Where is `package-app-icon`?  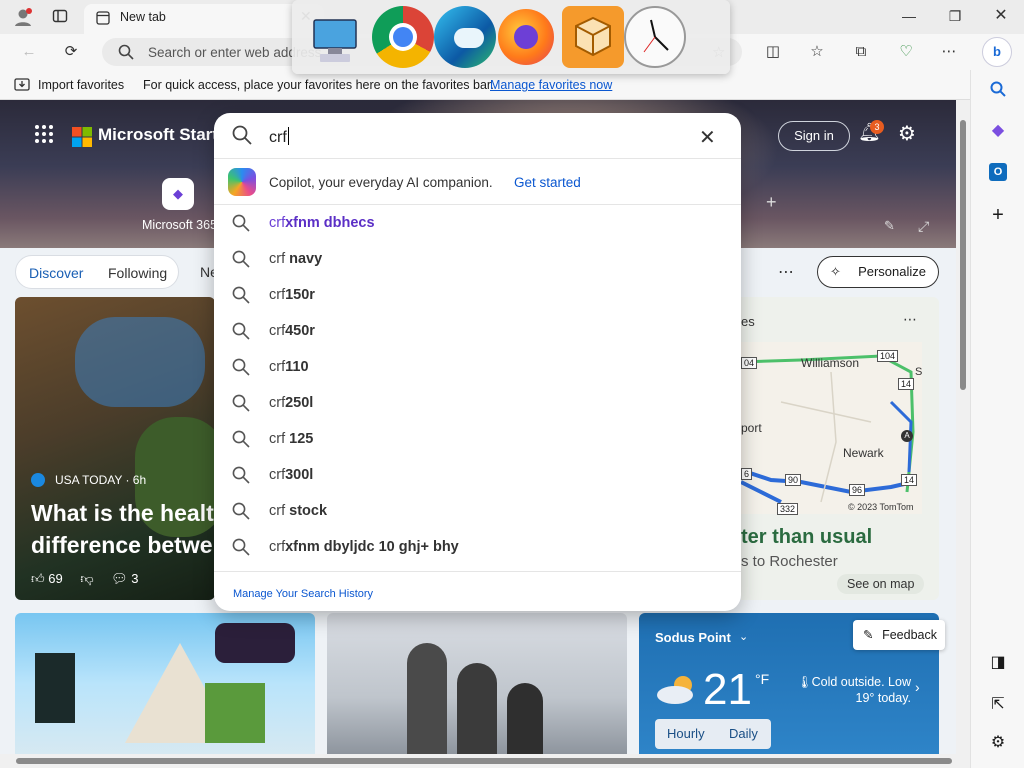 package-app-icon is located at coordinates (593, 37).